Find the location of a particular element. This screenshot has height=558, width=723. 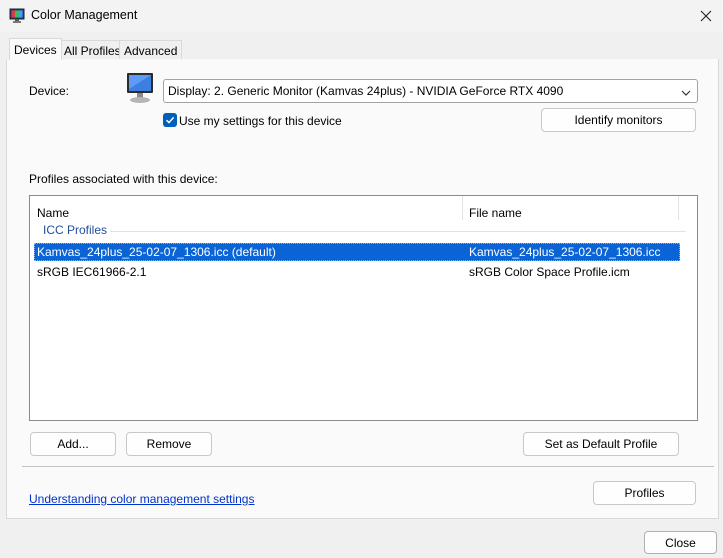

tab-advanced-label: Advanced is located at coordinates (151, 50).